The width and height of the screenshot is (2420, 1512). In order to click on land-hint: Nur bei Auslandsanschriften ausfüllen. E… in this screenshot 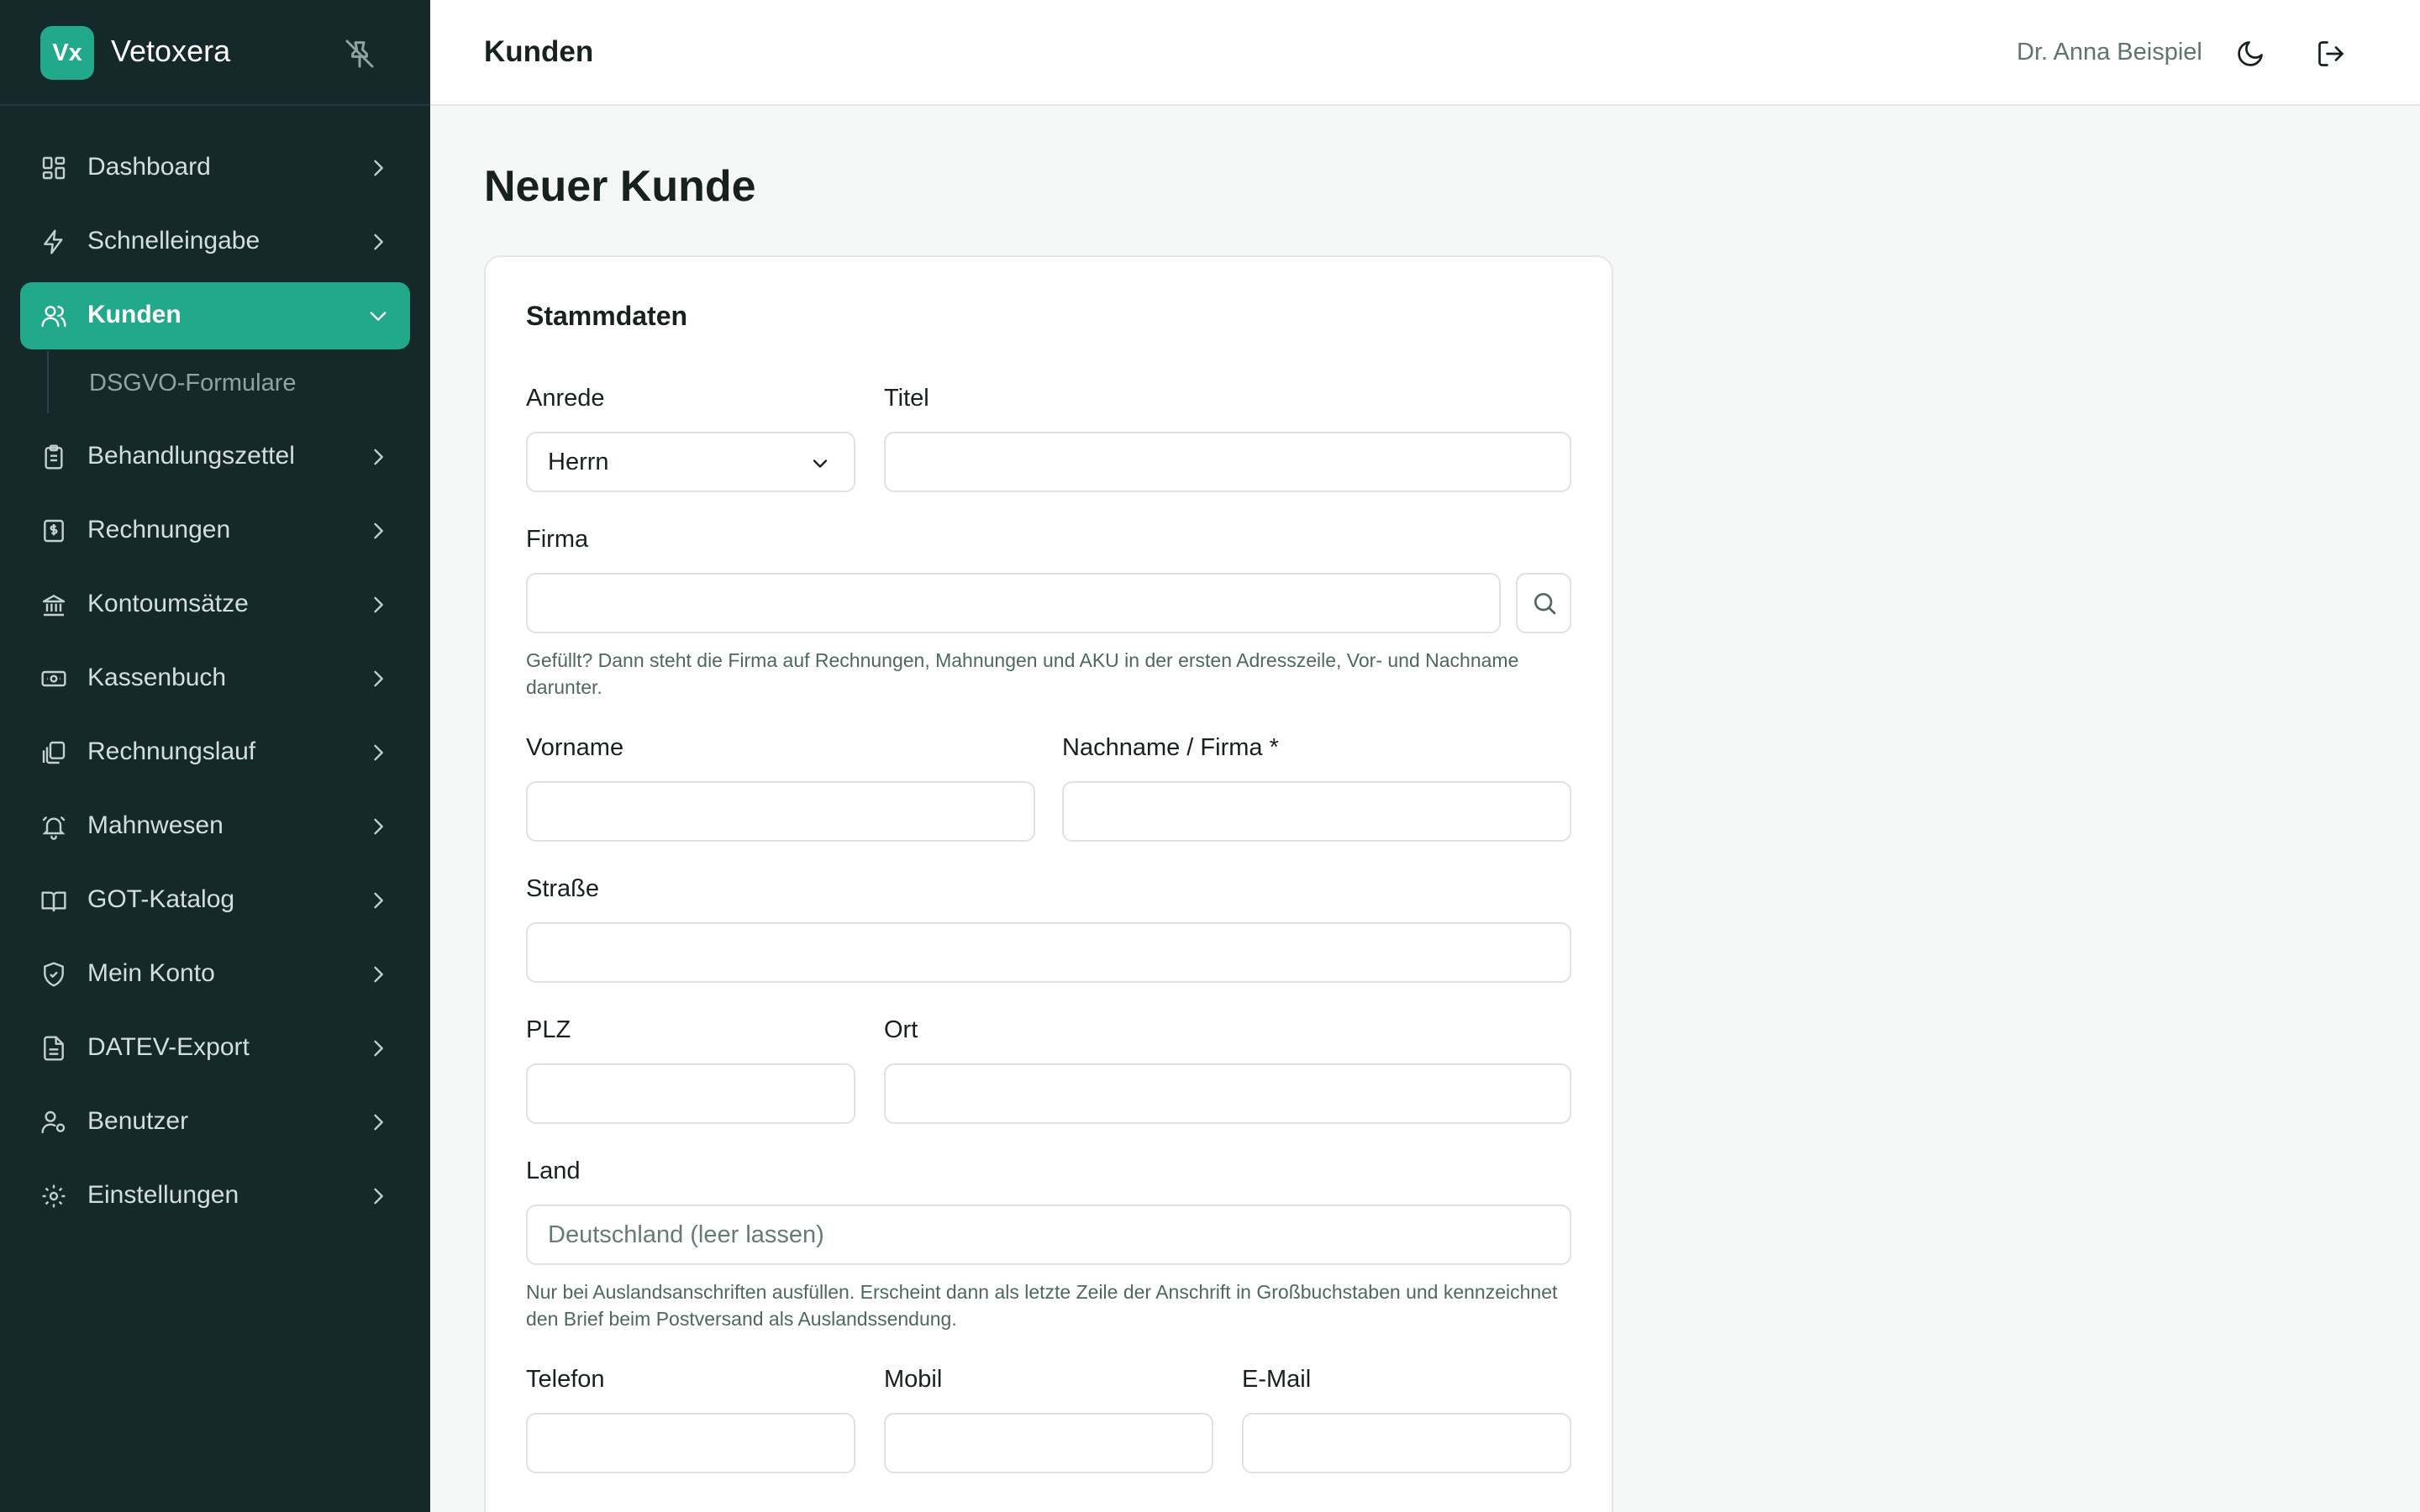, I will do `click(1042, 1305)`.